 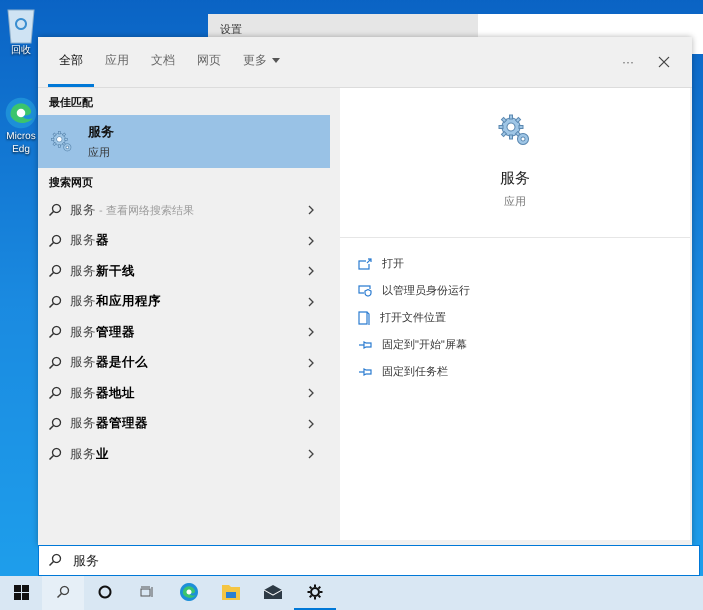 What do you see at coordinates (184, 141) in the screenshot?
I see `best-match-item: 服务 应用` at bounding box center [184, 141].